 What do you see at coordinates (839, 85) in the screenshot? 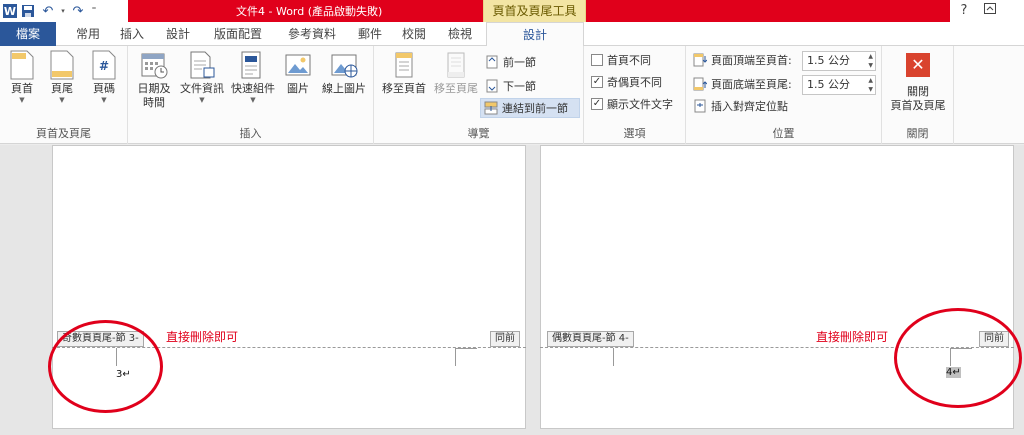
I see `footer-bottom-spinner: 1.5 公分 ▲ ▼` at bounding box center [839, 85].